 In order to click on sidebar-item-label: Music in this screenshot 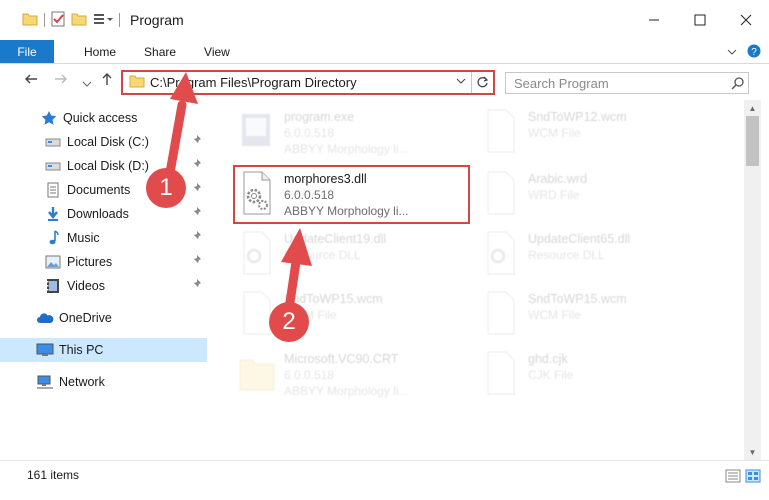, I will do `click(83, 238)`.